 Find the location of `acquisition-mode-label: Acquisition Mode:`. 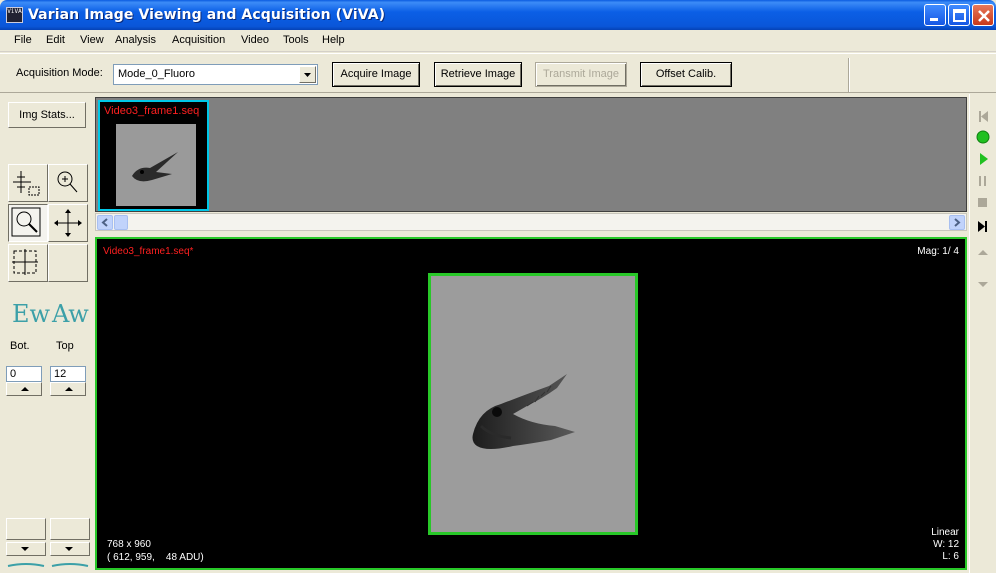

acquisition-mode-label: Acquisition Mode: is located at coordinates (59, 73).